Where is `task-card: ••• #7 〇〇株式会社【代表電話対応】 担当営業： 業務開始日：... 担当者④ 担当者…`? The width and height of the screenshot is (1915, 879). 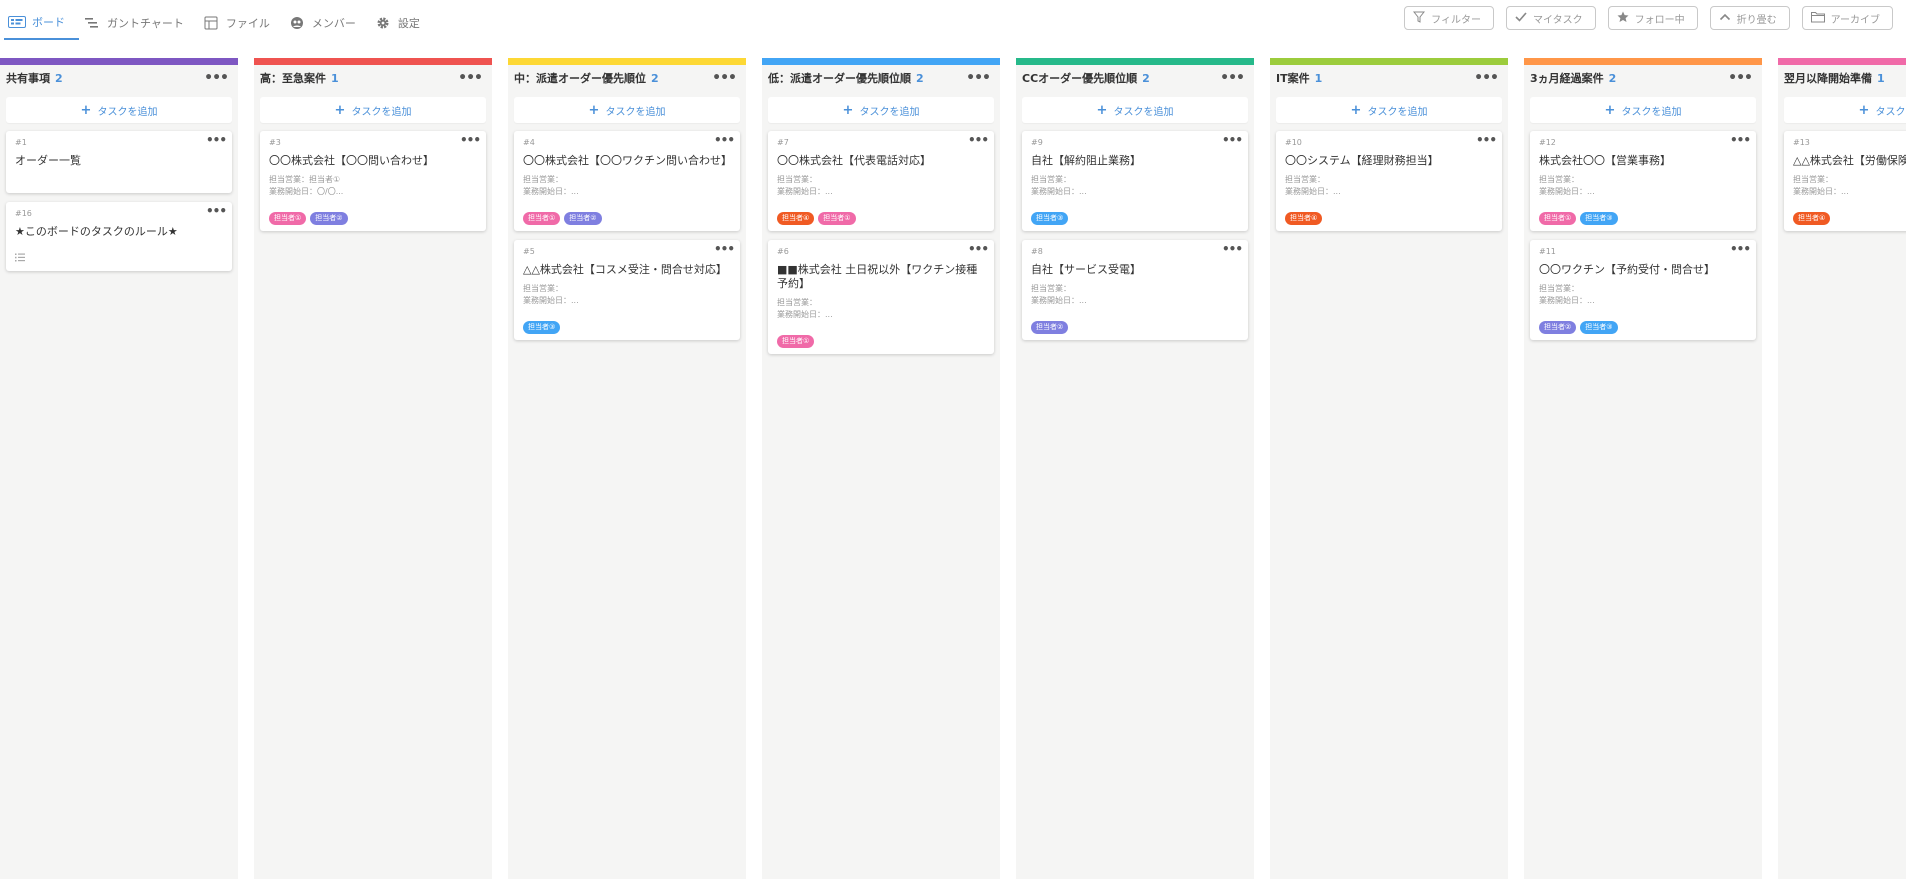
task-card: ••• #7 〇〇株式会社【代表電話対応】 担当営業： 業務開始日：... 担当者④ 担当者… is located at coordinates (881, 181).